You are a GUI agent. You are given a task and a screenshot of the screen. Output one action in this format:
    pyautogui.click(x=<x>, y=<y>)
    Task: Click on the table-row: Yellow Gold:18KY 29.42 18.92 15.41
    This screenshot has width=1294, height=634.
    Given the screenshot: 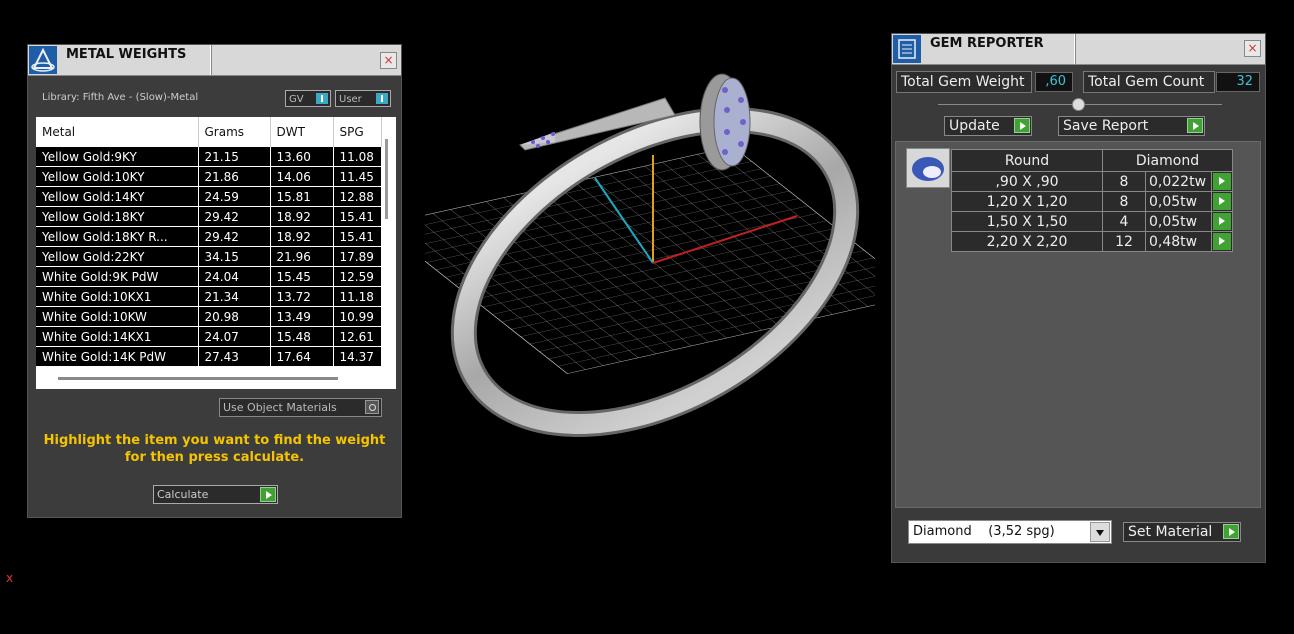 What is the action you would take?
    pyautogui.click(x=209, y=216)
    